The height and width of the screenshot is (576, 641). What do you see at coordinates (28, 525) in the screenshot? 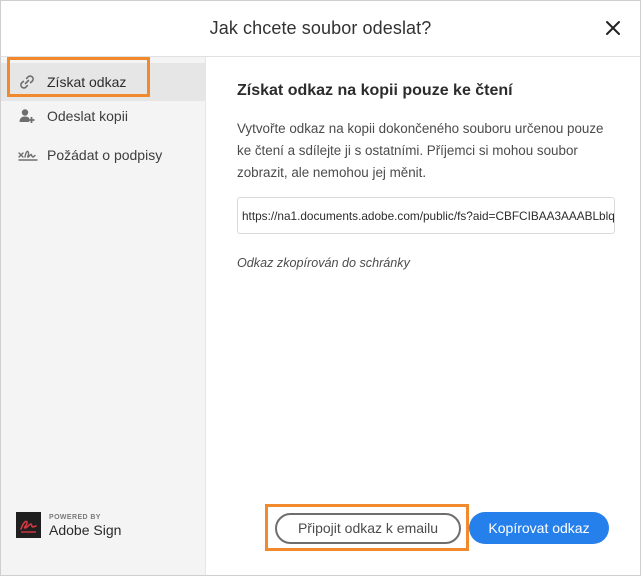
I see `adobe-sign-logo` at bounding box center [28, 525].